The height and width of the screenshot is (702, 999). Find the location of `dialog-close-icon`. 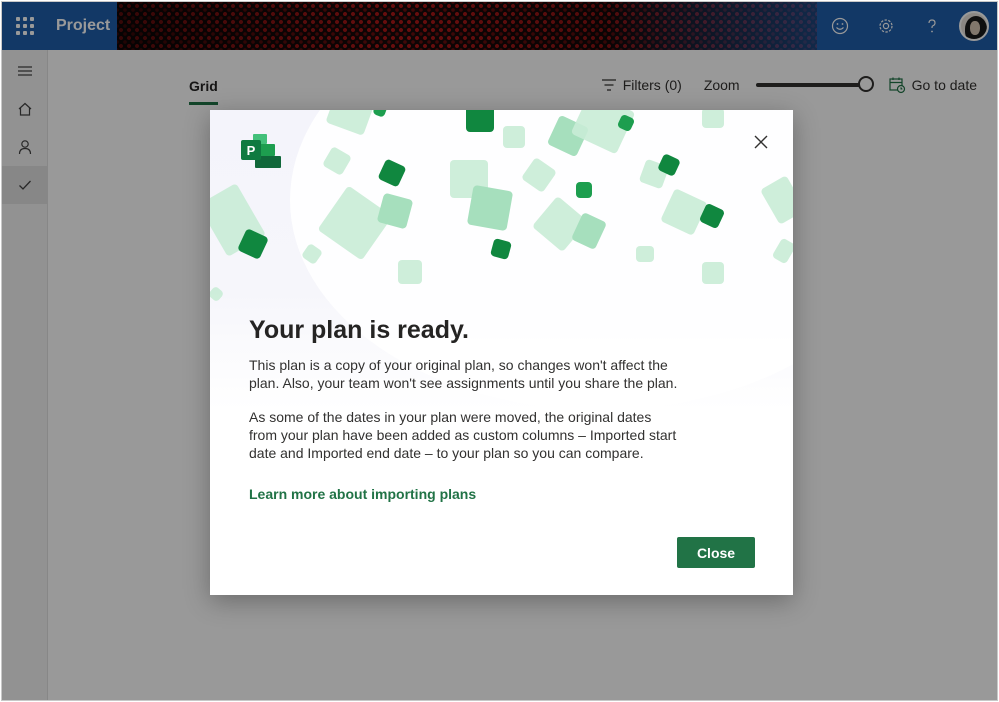

dialog-close-icon is located at coordinates (761, 142).